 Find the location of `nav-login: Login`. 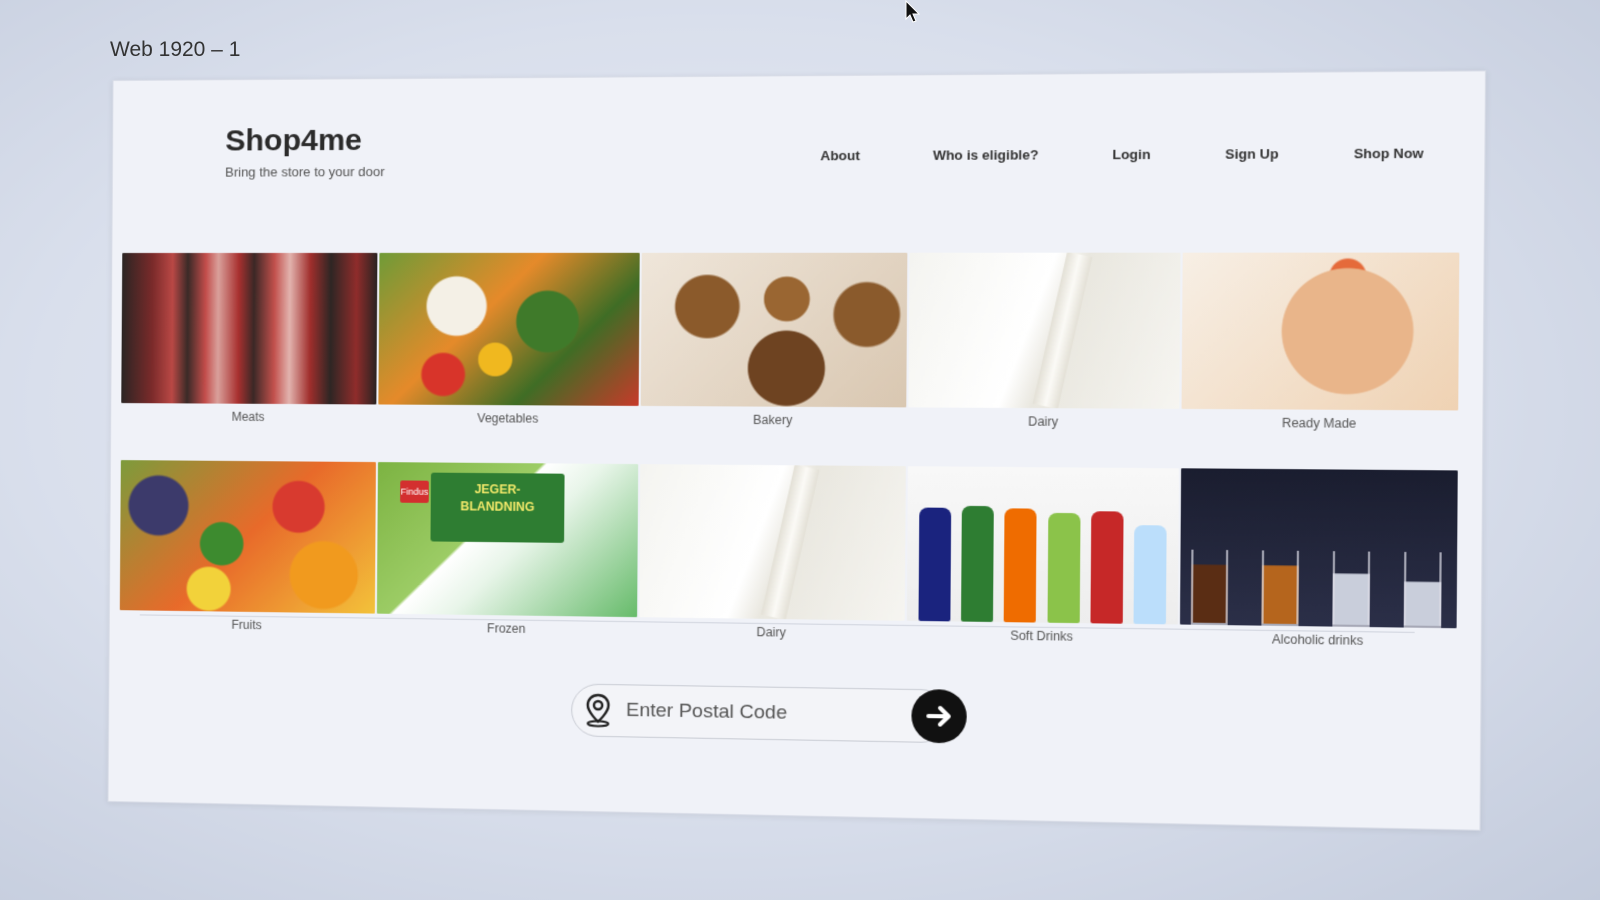

nav-login: Login is located at coordinates (1131, 155).